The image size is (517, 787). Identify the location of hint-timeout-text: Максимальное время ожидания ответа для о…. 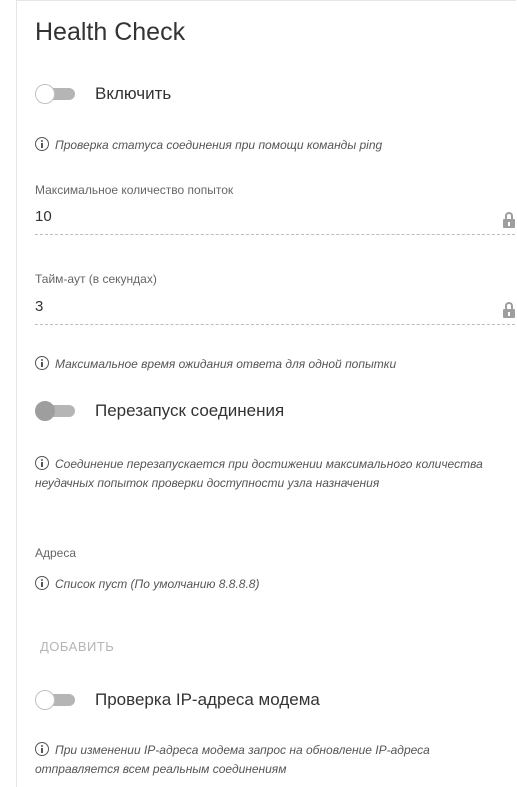
(226, 364).